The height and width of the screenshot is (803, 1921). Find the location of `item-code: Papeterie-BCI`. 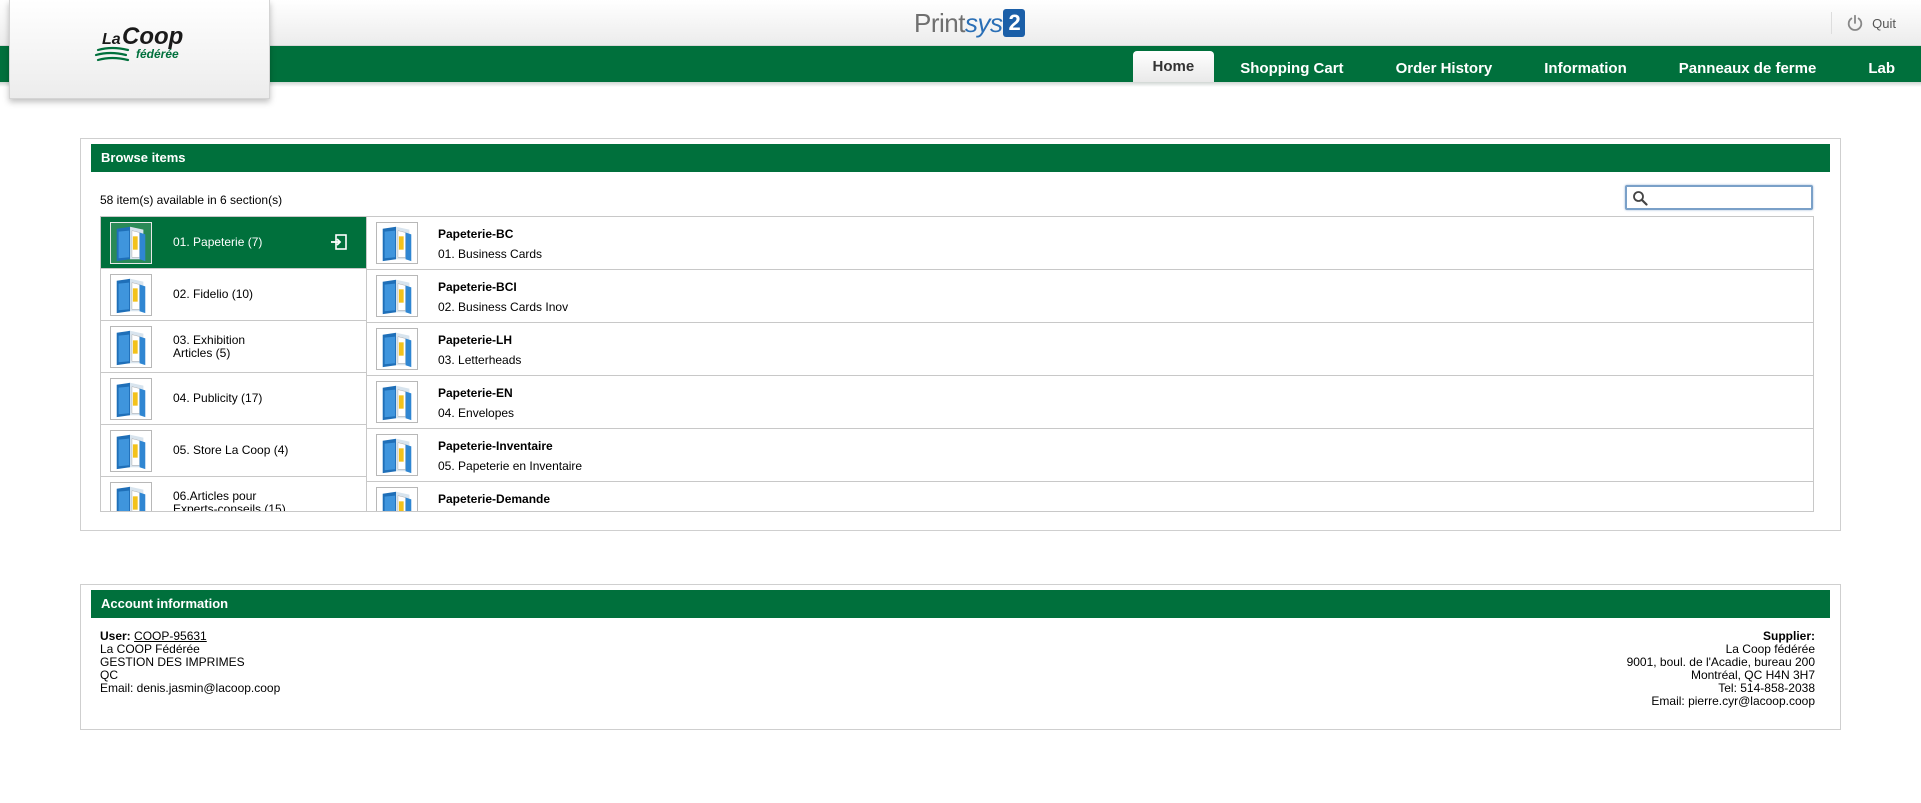

item-code: Papeterie-BCI is located at coordinates (477, 287).